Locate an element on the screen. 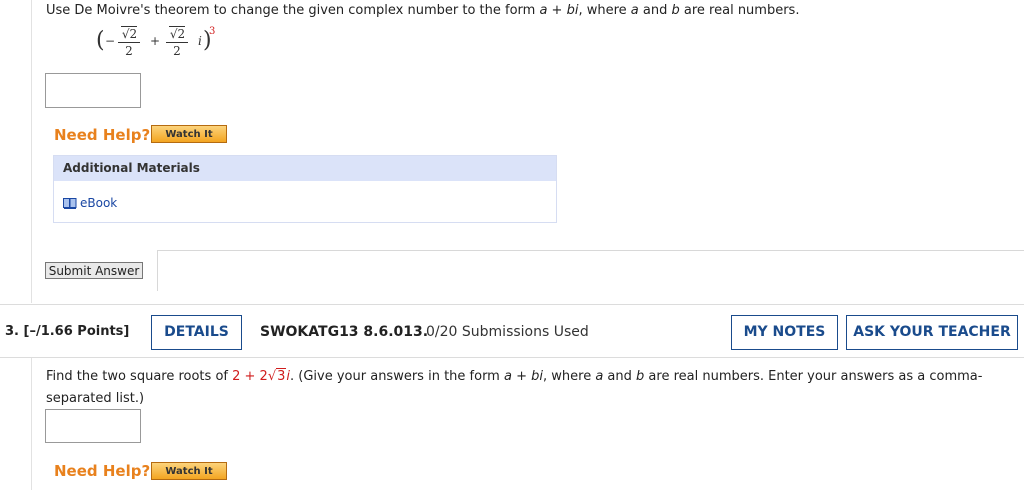 The image size is (1024, 490). ebook-link: eBook is located at coordinates (90, 203).